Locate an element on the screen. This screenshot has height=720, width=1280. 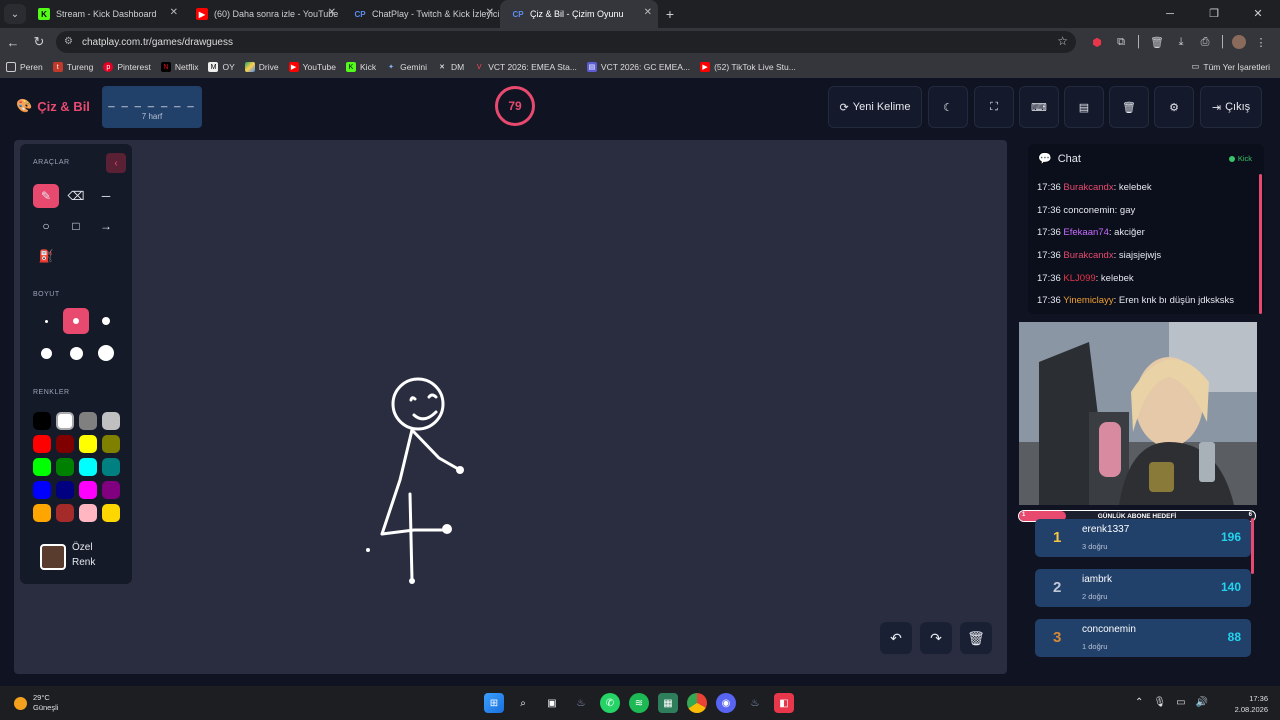
maximize-button: ❐ is located at coordinates (1214, 14).